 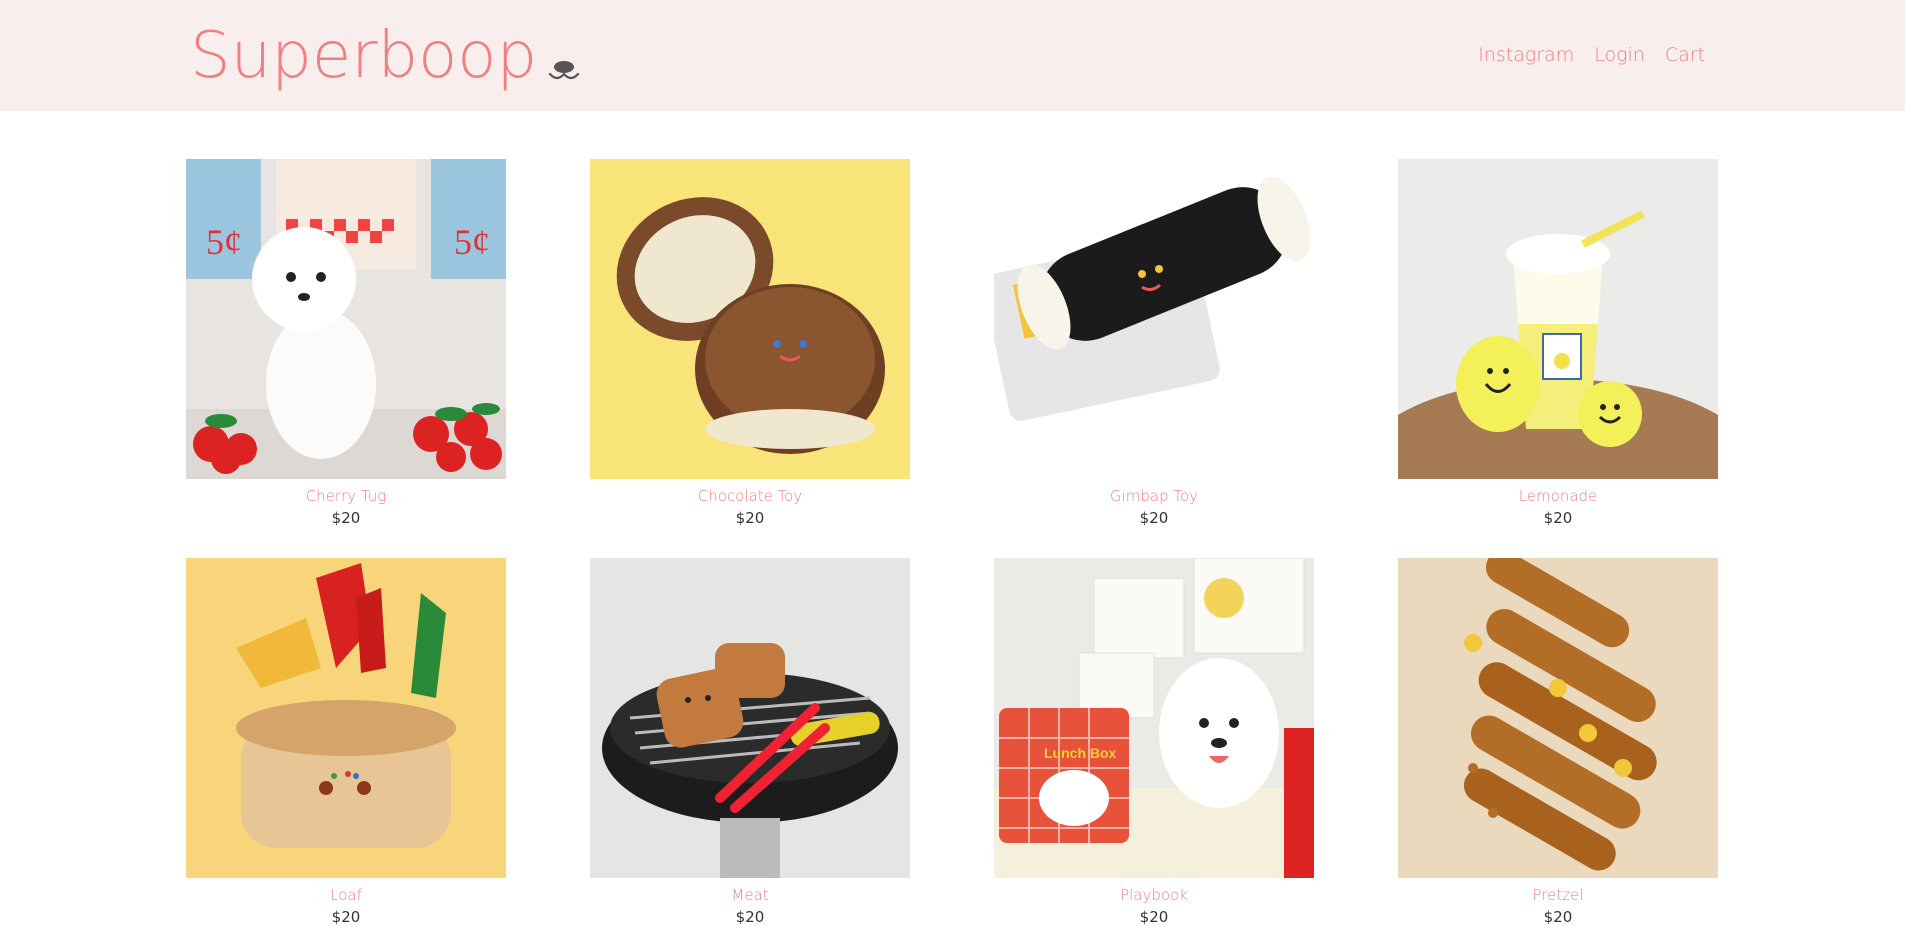 I want to click on product-card-pretzel: Pretzel $20, so click(x=1558, y=742).